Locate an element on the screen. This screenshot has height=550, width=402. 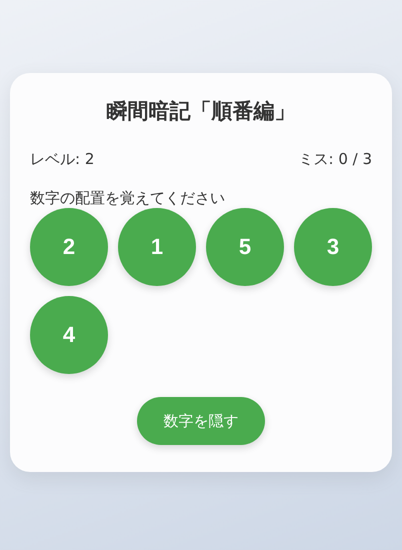
miss-counter: ミス: 0 / 3 is located at coordinates (335, 159).